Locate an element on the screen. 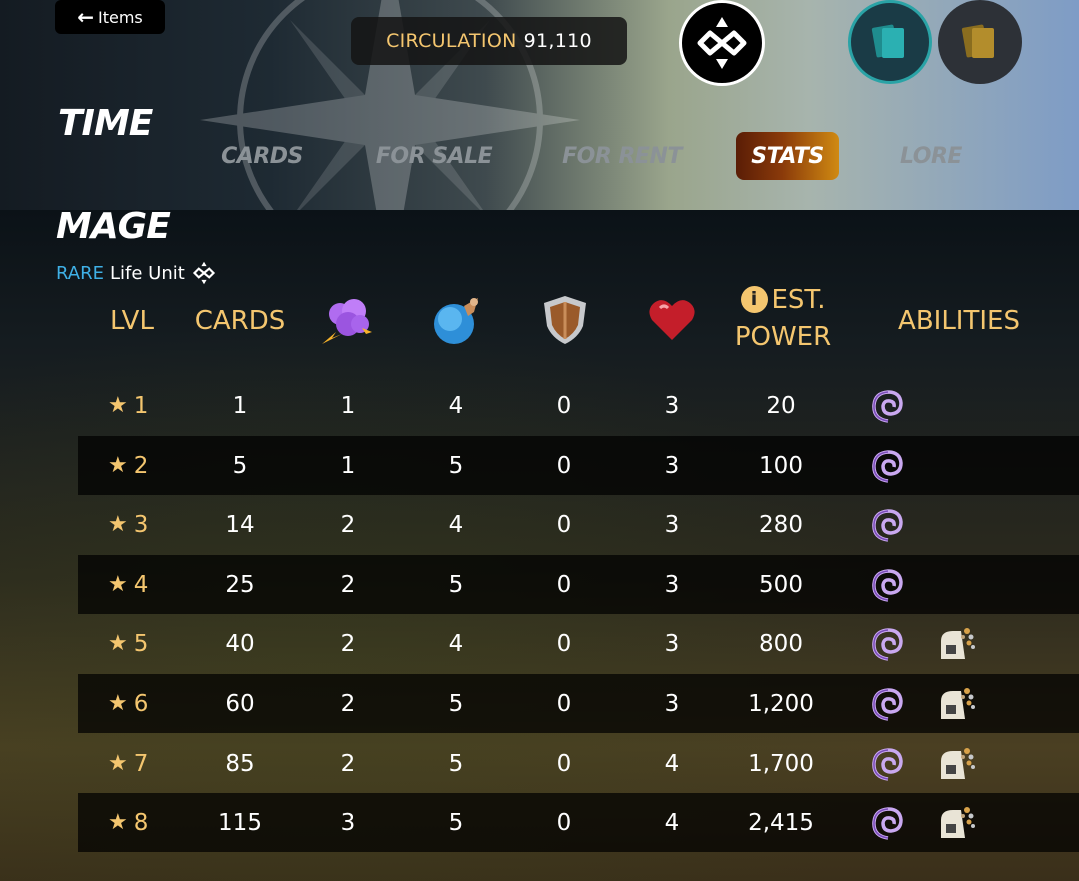 The height and width of the screenshot is (881, 1079). table-row: ★ 4 25 2 5 0 3 500 is located at coordinates (578, 584).